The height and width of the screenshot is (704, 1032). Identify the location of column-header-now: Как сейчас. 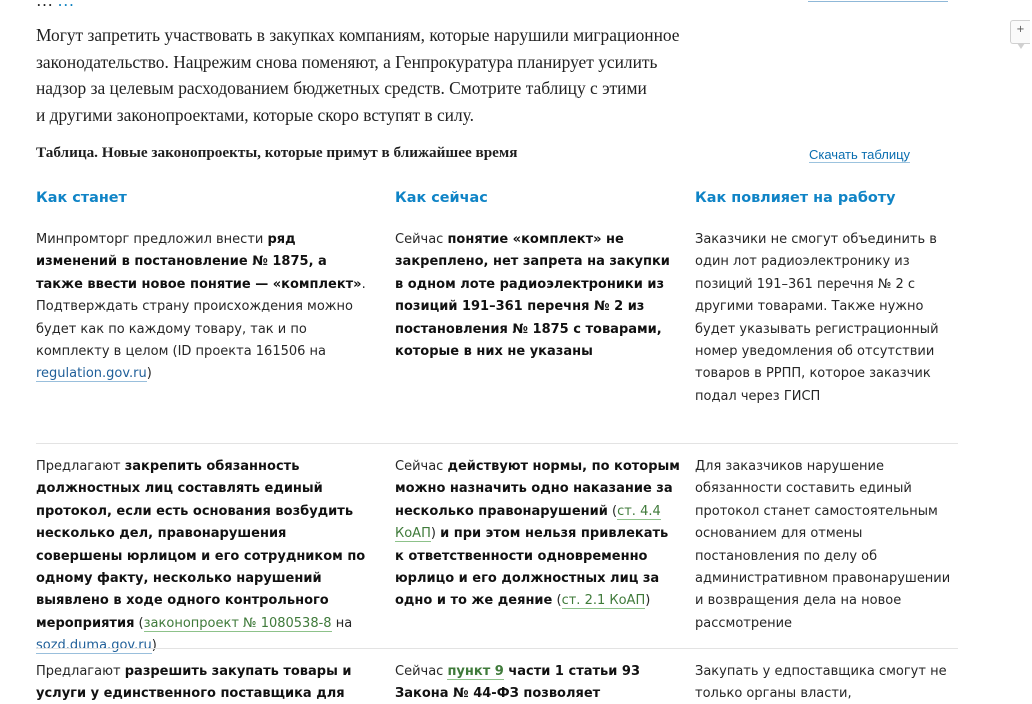
(441, 198).